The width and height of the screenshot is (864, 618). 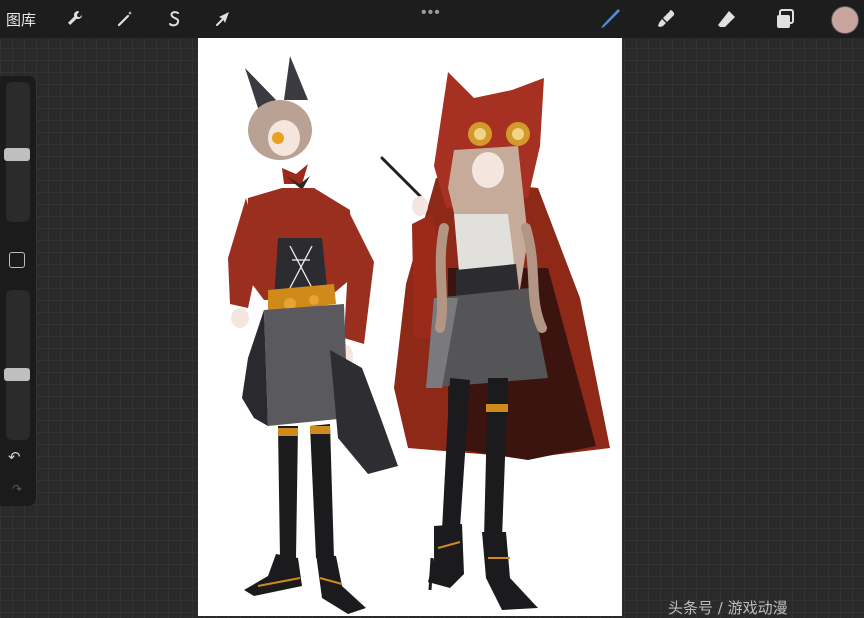 I want to click on smudge-icon, so click(x=666, y=18).